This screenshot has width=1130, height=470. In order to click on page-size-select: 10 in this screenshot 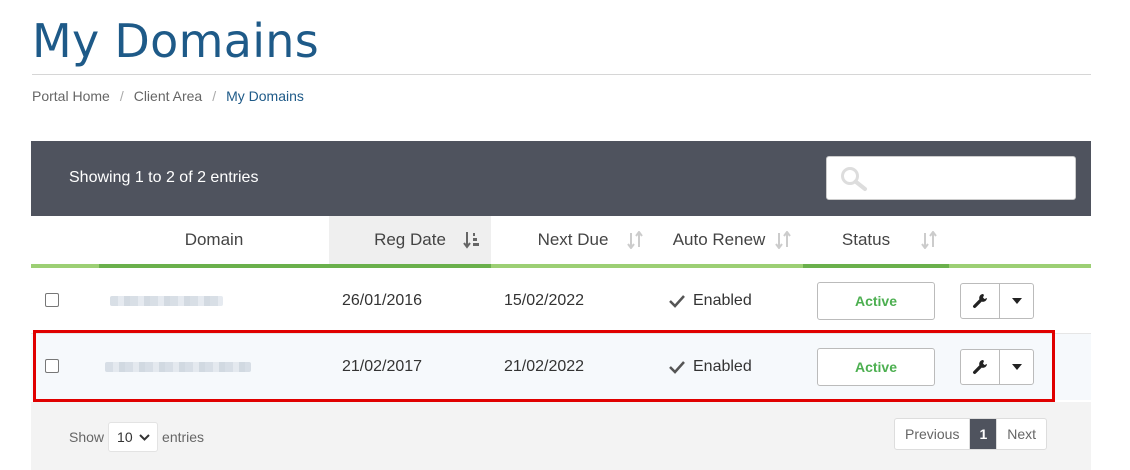, I will do `click(133, 437)`.